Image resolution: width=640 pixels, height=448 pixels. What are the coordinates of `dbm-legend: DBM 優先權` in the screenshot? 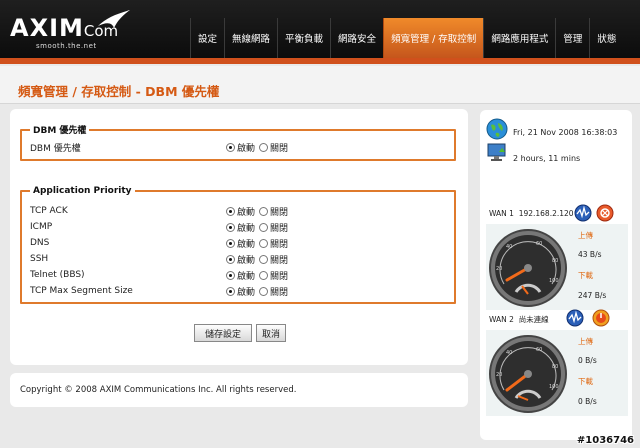 It's located at (60, 131).